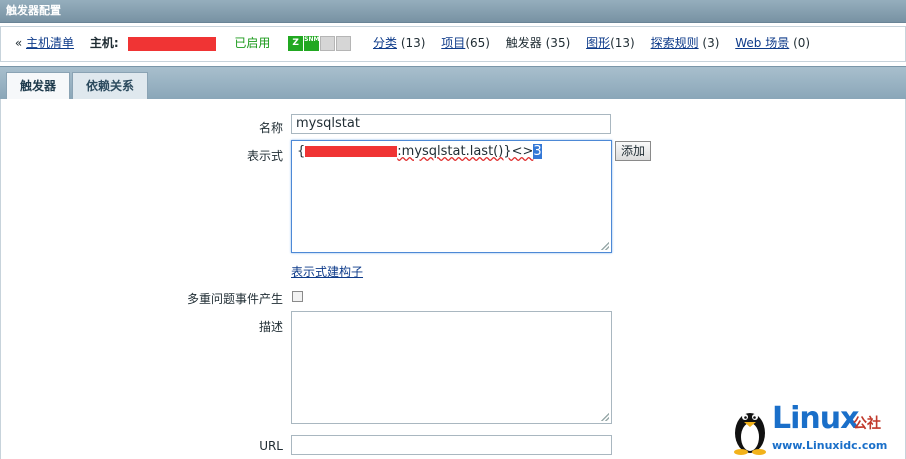 The image size is (906, 459). What do you see at coordinates (301, 151) in the screenshot?
I see `expression-open-brace: {` at bounding box center [301, 151].